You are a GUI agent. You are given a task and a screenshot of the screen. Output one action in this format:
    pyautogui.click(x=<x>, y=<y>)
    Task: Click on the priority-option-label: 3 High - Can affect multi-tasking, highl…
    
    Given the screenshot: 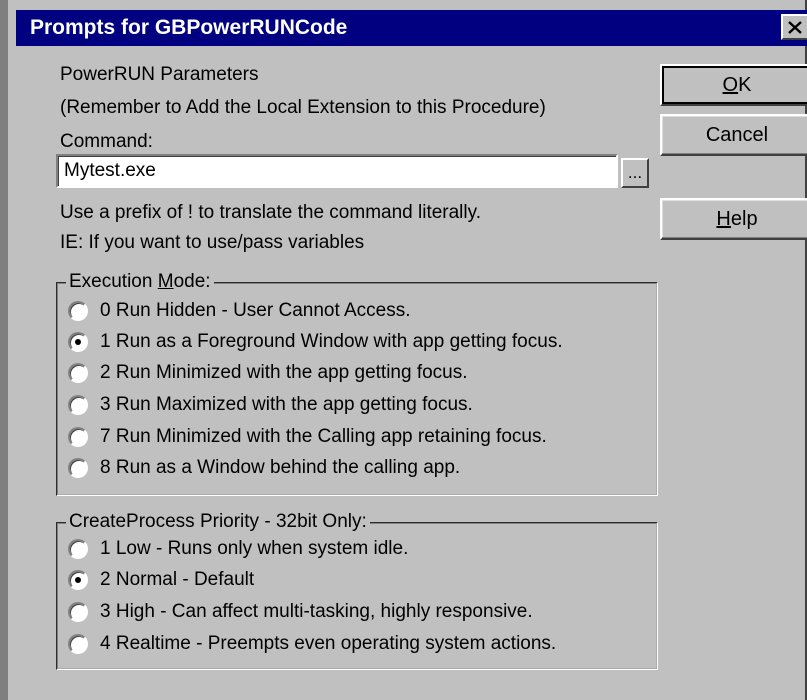 What is the action you would take?
    pyautogui.click(x=316, y=611)
    